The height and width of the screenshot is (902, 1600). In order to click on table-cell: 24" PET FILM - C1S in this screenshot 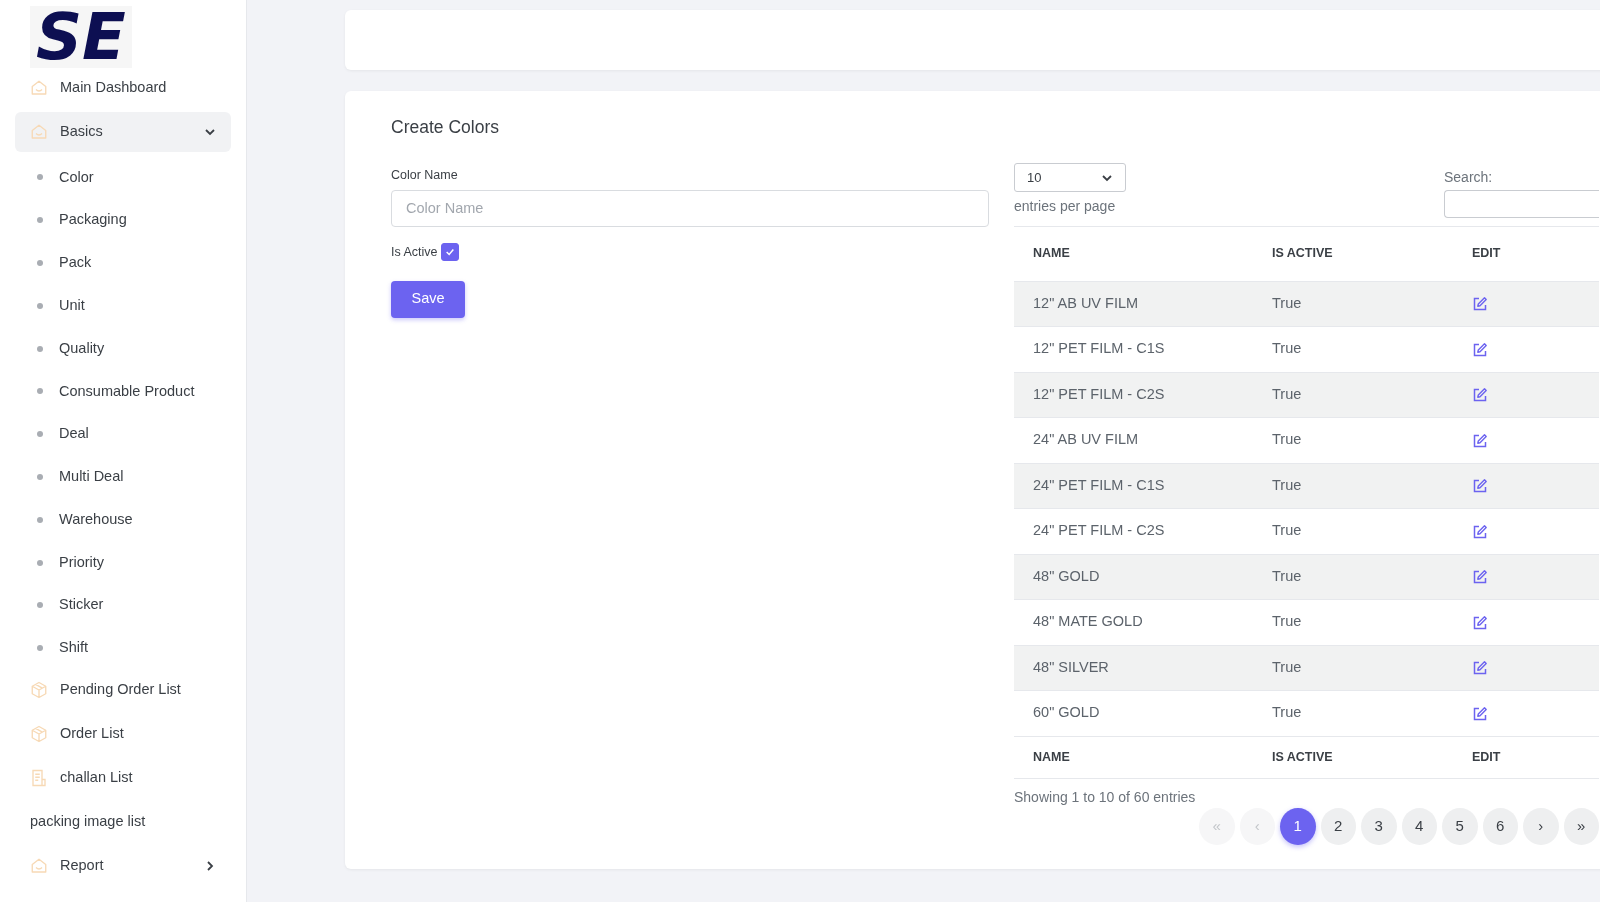, I will do `click(1133, 486)`.